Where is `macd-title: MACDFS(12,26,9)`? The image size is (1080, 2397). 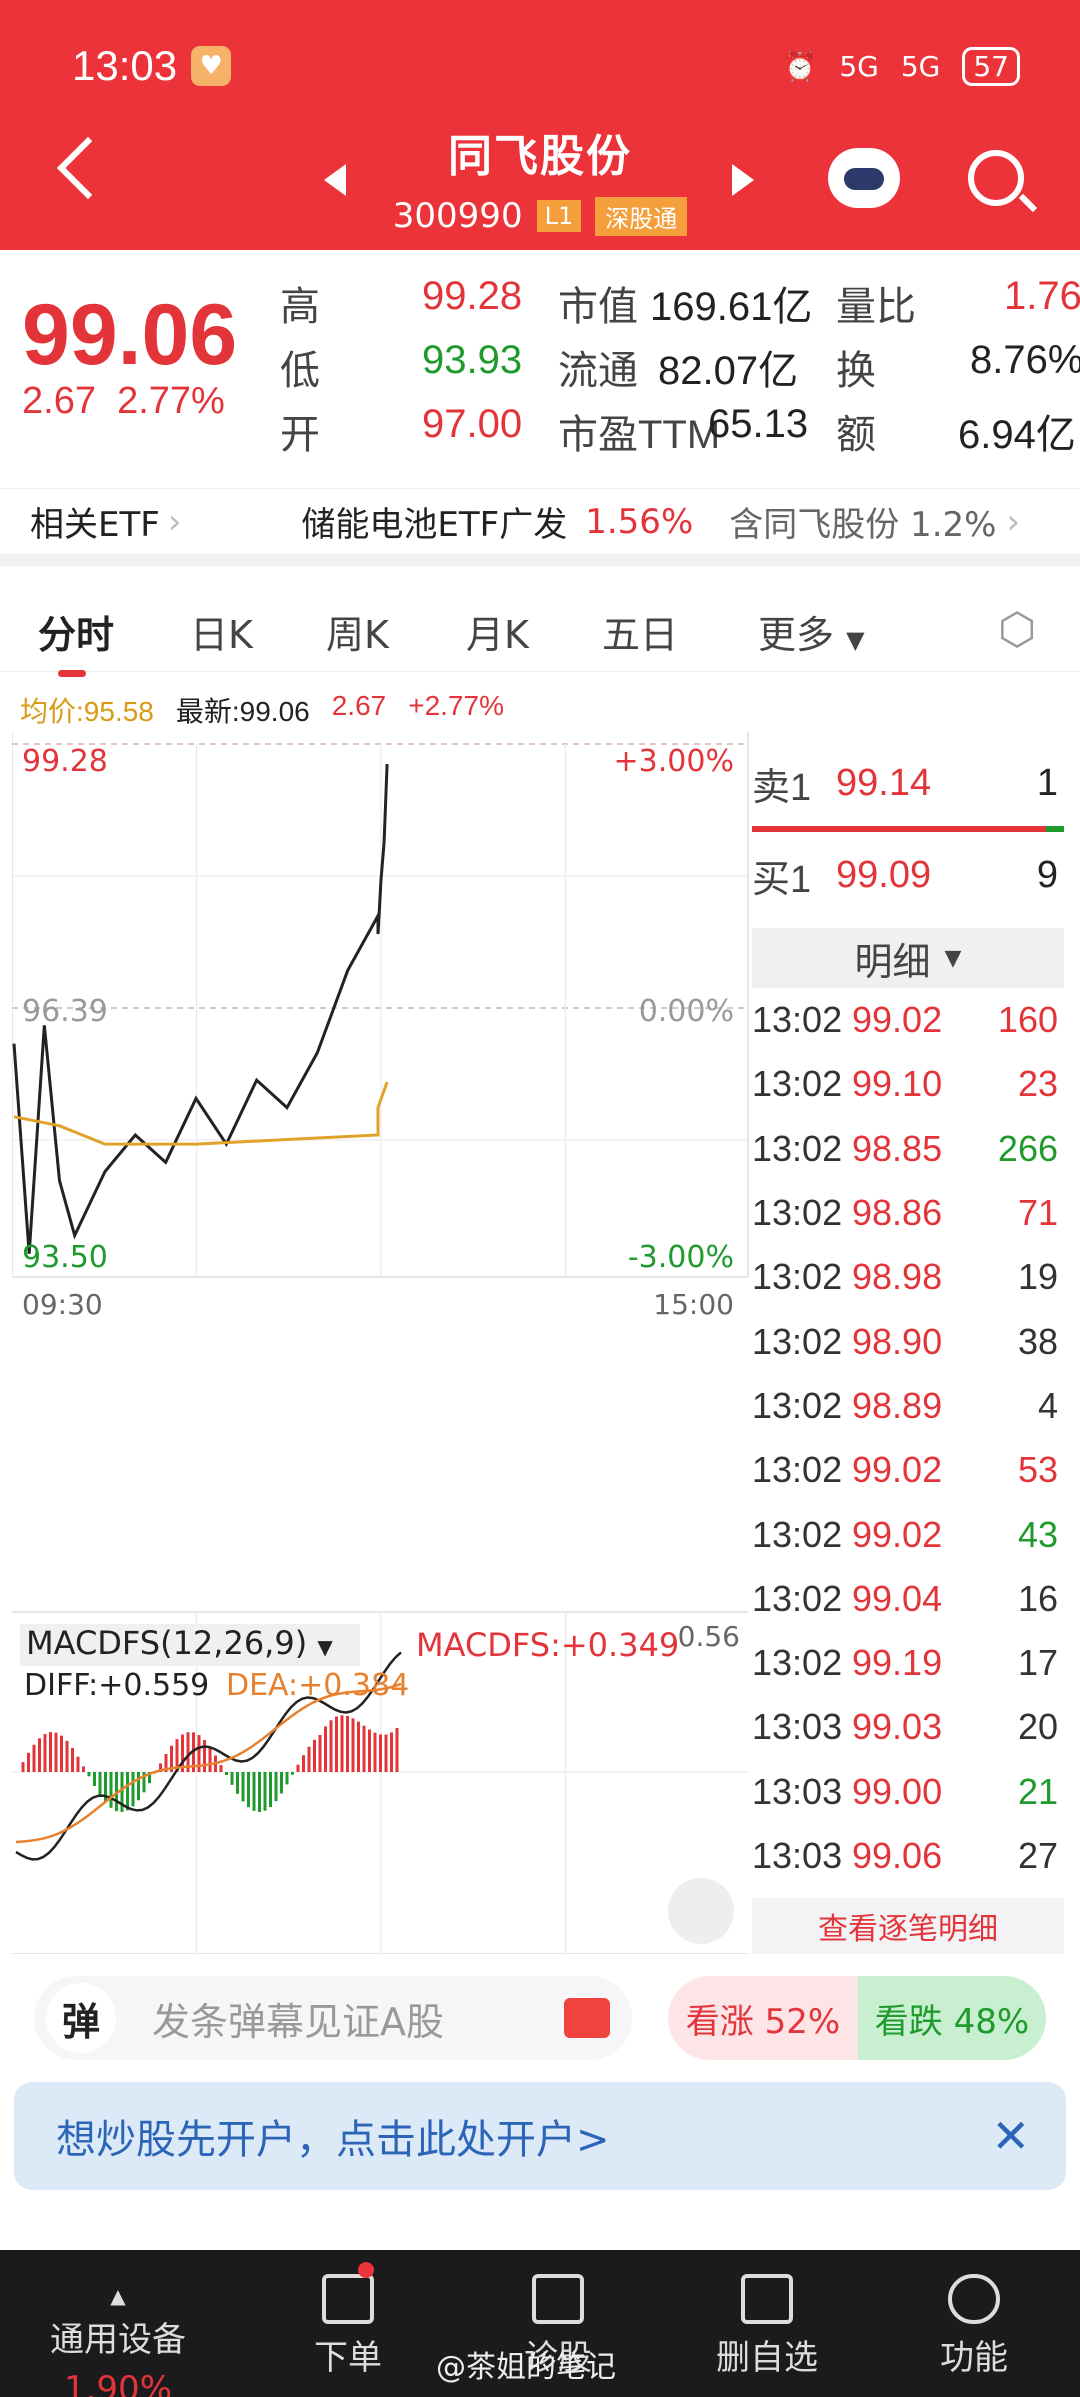
macd-title: MACDFS(12,26,9) is located at coordinates (167, 1643).